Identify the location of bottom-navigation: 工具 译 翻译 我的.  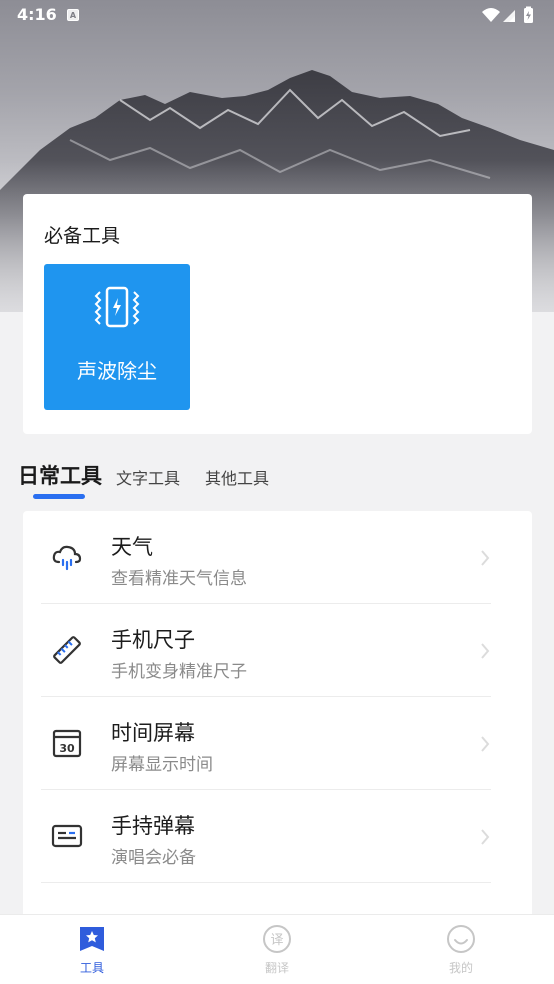
(277, 949).